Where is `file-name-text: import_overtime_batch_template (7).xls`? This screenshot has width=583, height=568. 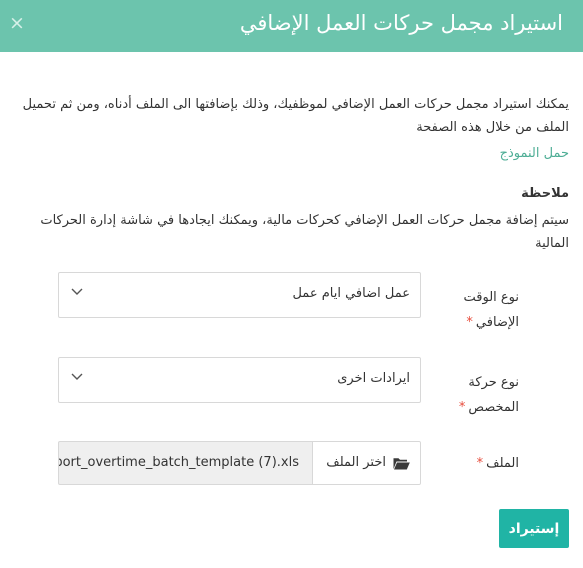 file-name-text: import_overtime_batch_template (7).xls is located at coordinates (179, 462).